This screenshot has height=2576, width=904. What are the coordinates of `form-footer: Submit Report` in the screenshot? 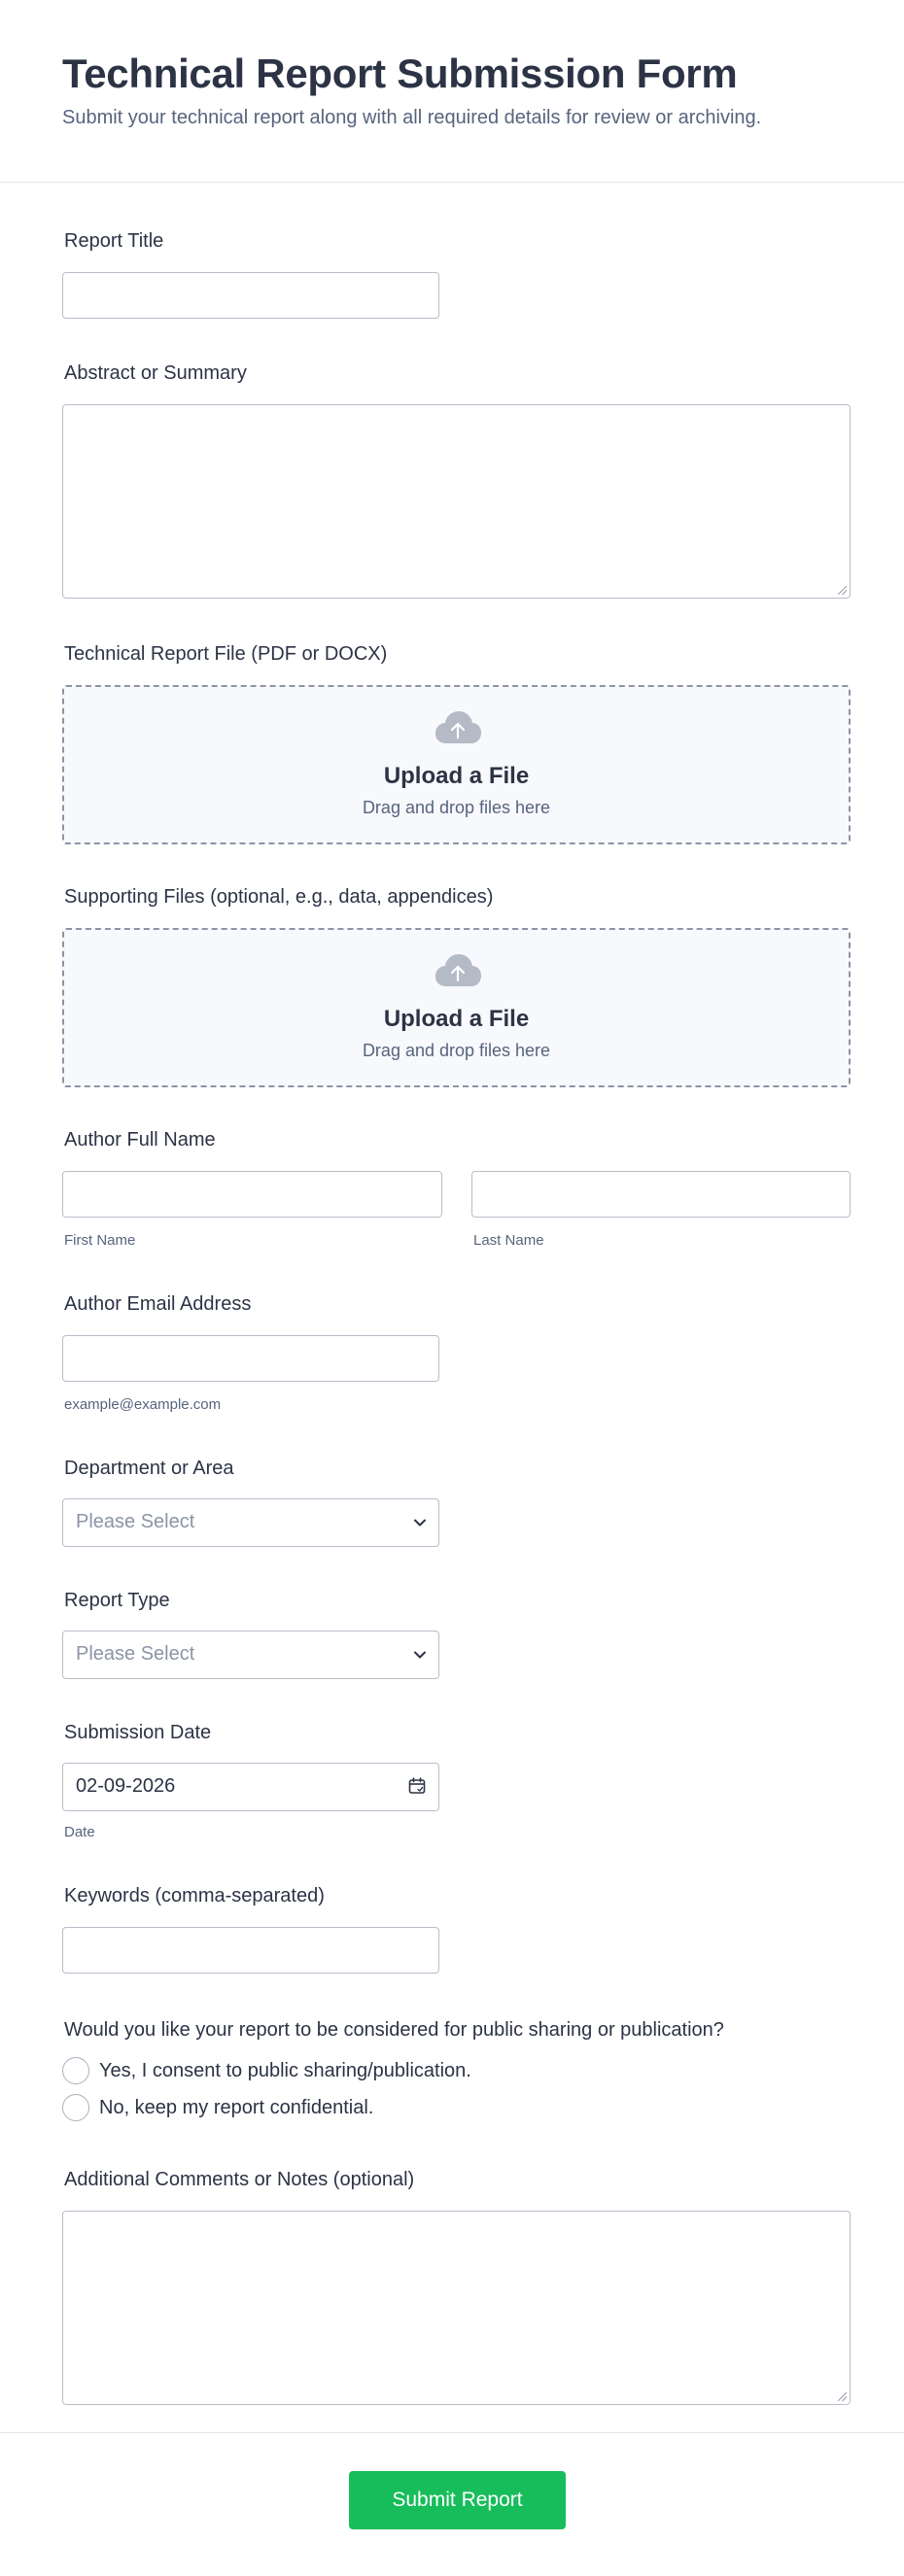 It's located at (452, 2504).